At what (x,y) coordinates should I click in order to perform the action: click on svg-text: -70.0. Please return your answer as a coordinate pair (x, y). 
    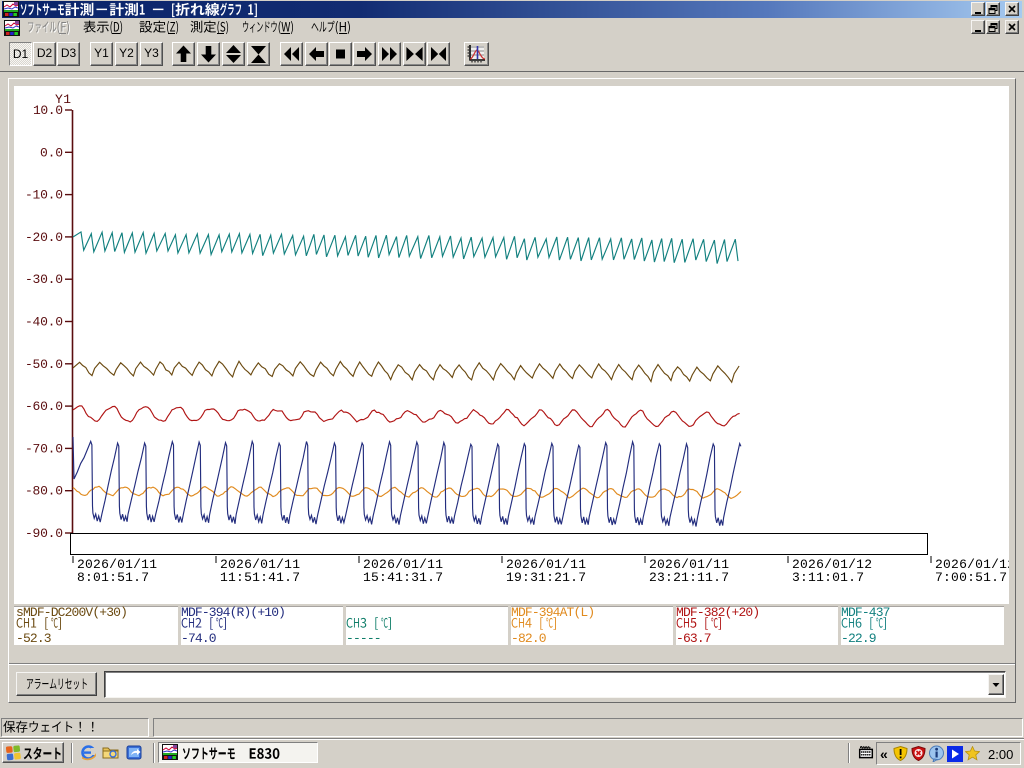
    Looking at the image, I should click on (44, 448).